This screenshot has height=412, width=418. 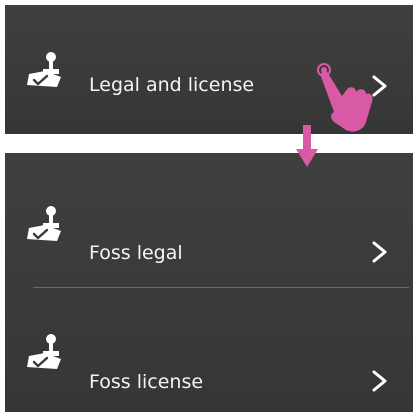 I want to click on menu-item-label: Legal and license, so click(x=172, y=85).